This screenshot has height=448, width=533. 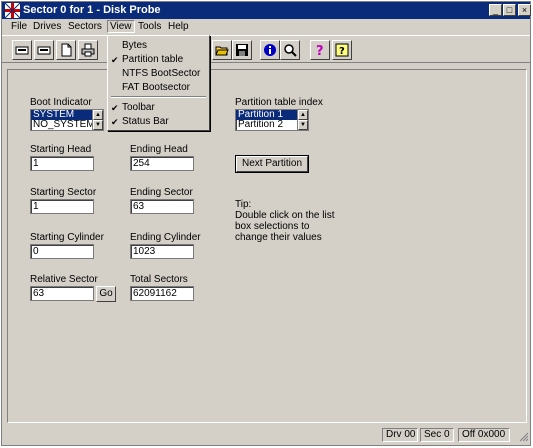 What do you see at coordinates (162, 163) in the screenshot?
I see `ending-head-field: 254` at bounding box center [162, 163].